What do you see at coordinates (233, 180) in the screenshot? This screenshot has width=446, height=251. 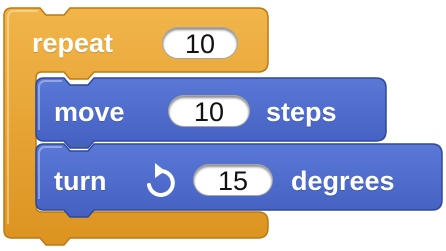 I see `turn-degrees-input: 15` at bounding box center [233, 180].